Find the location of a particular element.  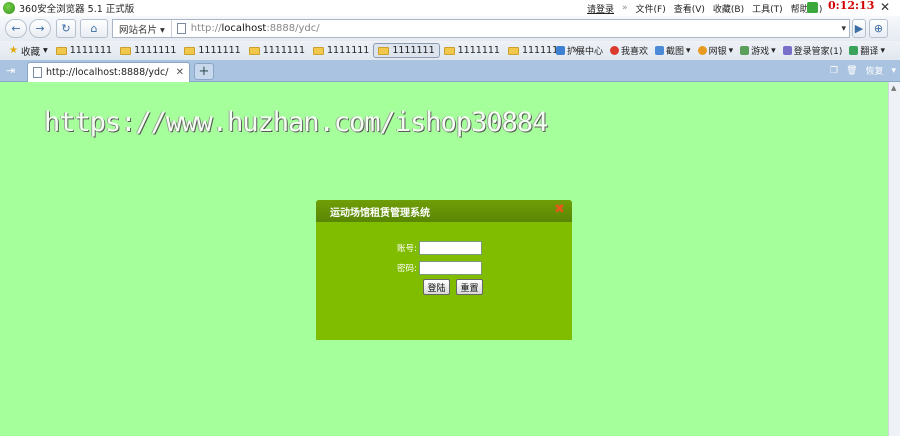

favorites-menu: ★ 收藏 ▾ is located at coordinates (28, 51).